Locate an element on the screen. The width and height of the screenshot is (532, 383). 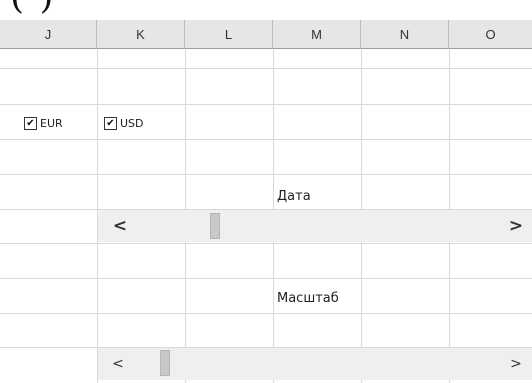
column-header-label: M is located at coordinates (316, 34).